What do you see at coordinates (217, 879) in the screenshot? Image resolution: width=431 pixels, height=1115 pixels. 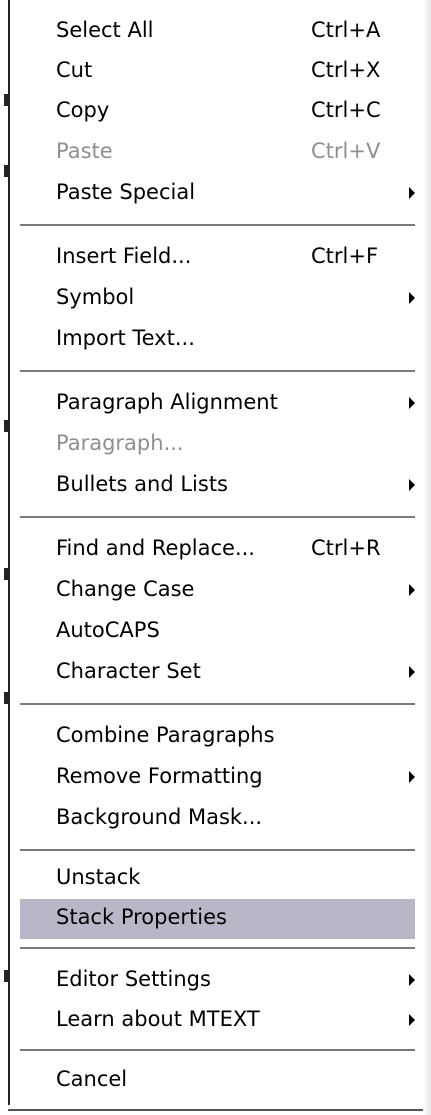 I see `menu-item-unstack: Unstack` at bounding box center [217, 879].